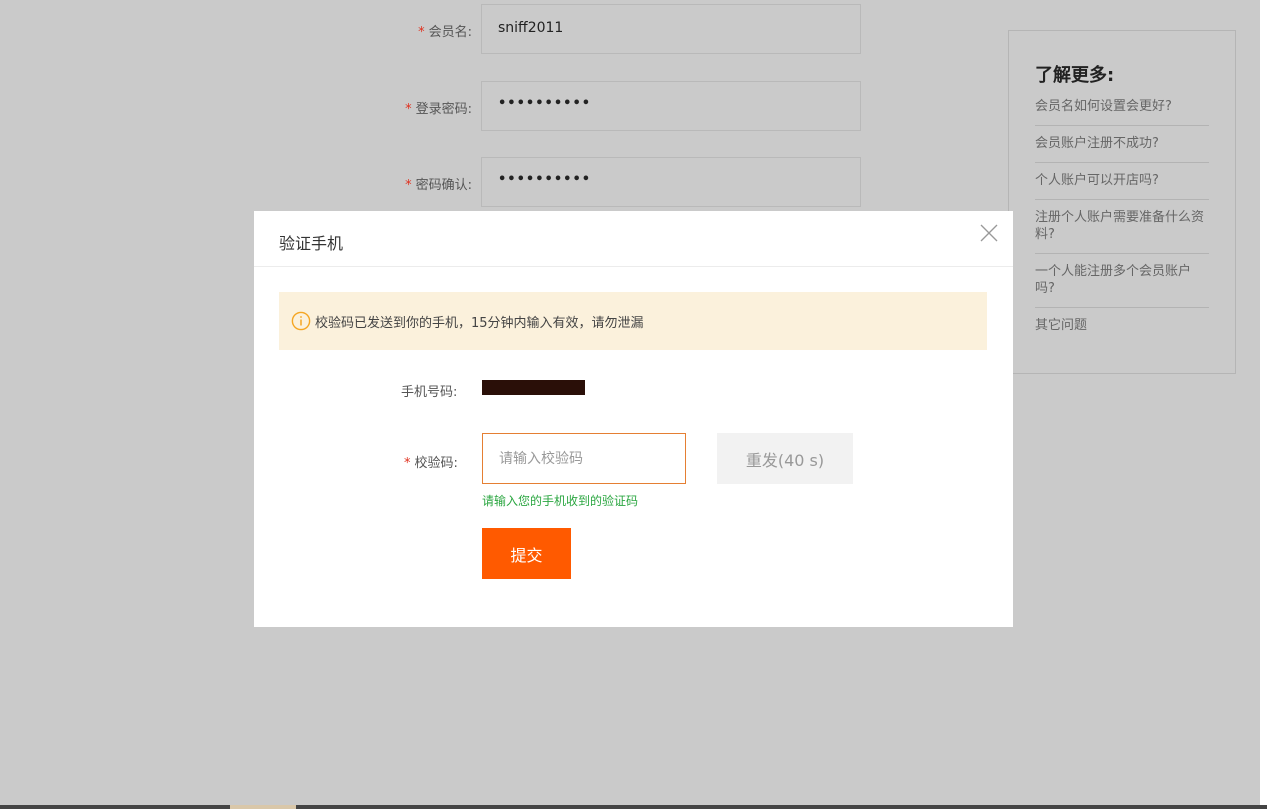 The height and width of the screenshot is (809, 1267). I want to click on page-bottom-accent, so click(263, 807).